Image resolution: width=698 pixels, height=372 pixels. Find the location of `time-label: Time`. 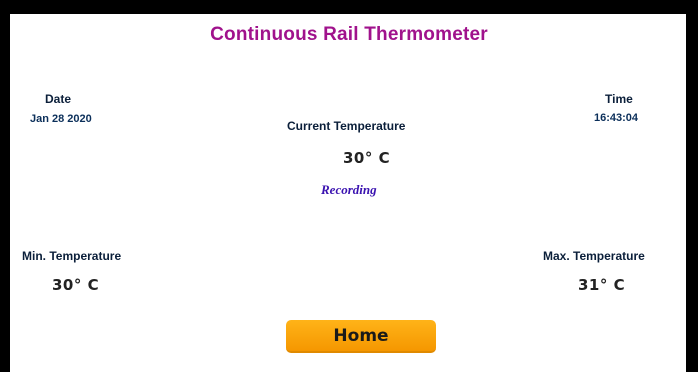

time-label: Time is located at coordinates (619, 99).